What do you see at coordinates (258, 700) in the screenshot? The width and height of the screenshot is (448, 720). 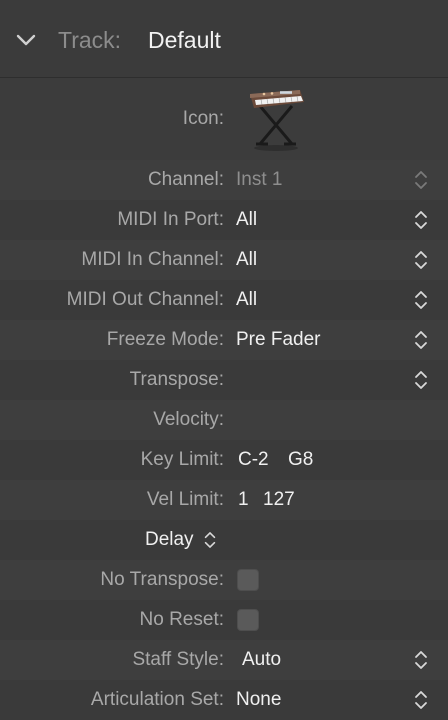 I see `articulation-set-value: None` at bounding box center [258, 700].